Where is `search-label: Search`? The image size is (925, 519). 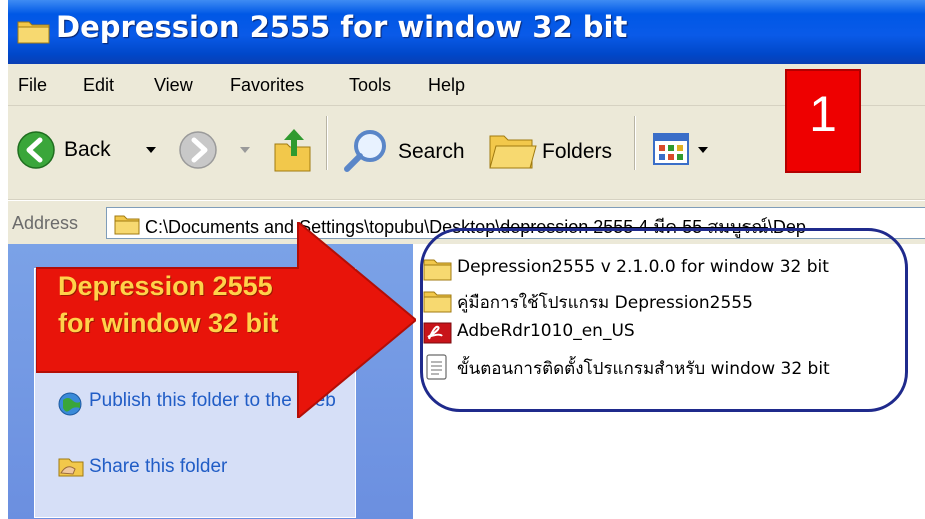 search-label: Search is located at coordinates (431, 151).